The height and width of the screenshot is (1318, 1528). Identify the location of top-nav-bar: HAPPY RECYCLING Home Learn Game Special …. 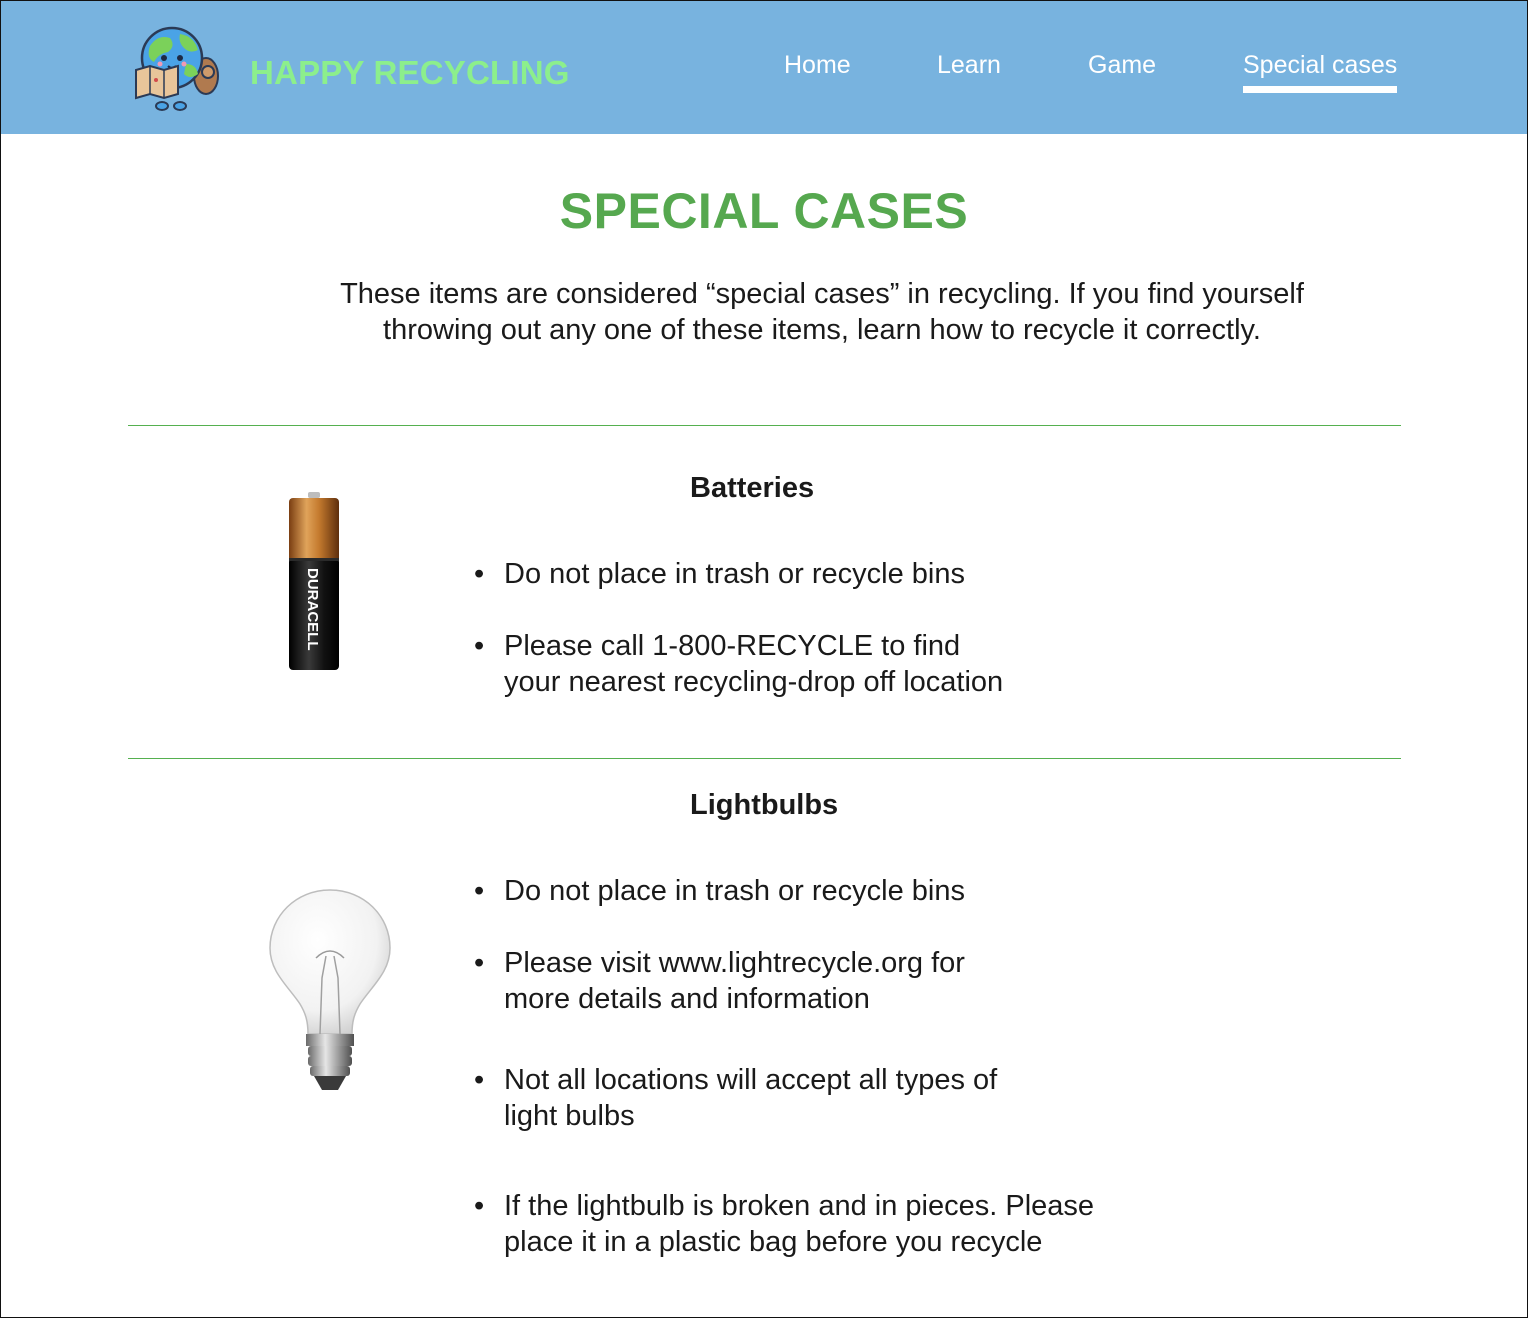
(764, 67).